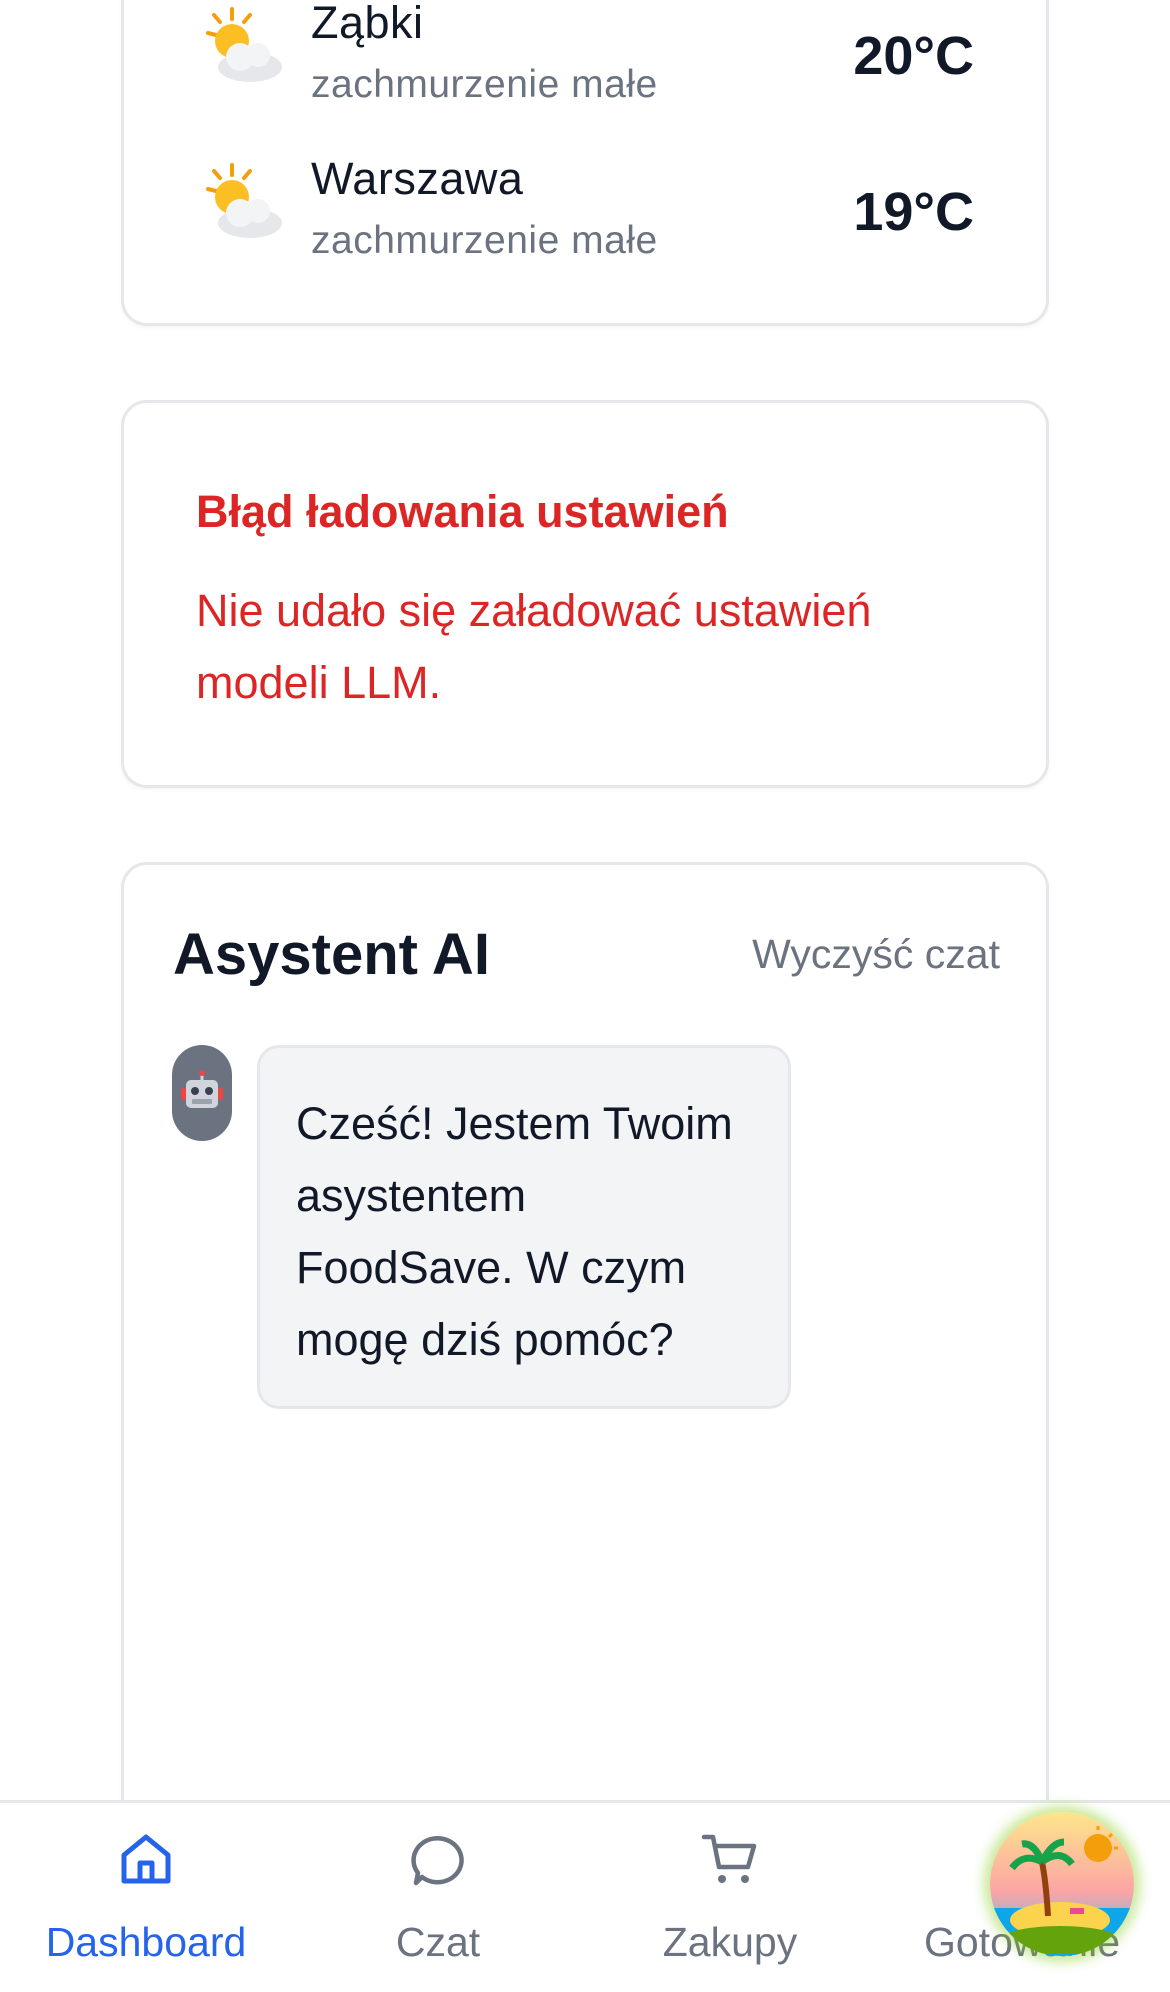 The image size is (1170, 1992). What do you see at coordinates (729, 1858) in the screenshot?
I see `shopping-cart-icon` at bounding box center [729, 1858].